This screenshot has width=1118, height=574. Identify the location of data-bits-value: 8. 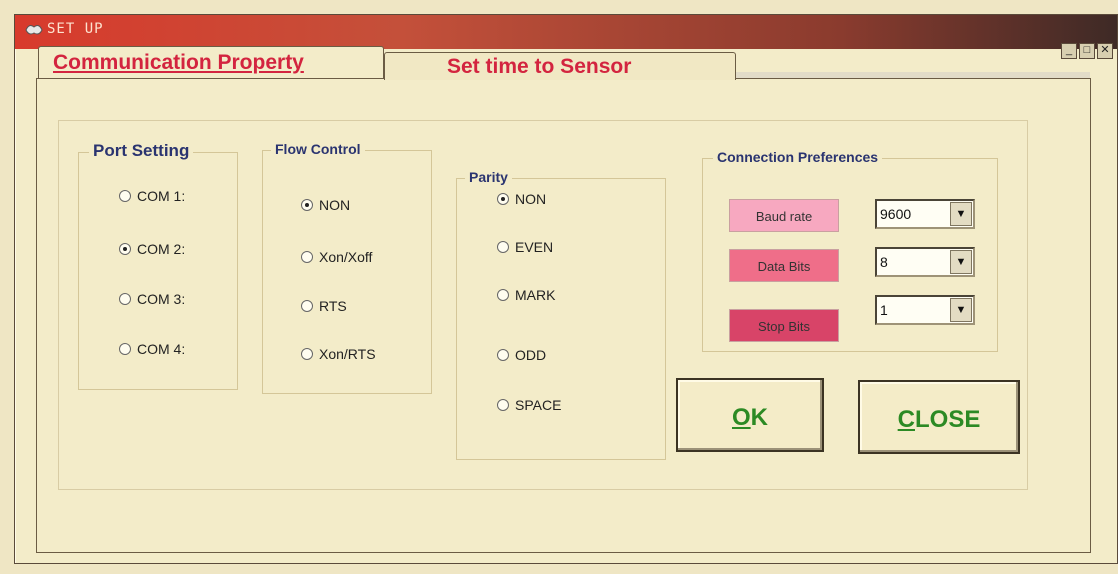
(884, 262).